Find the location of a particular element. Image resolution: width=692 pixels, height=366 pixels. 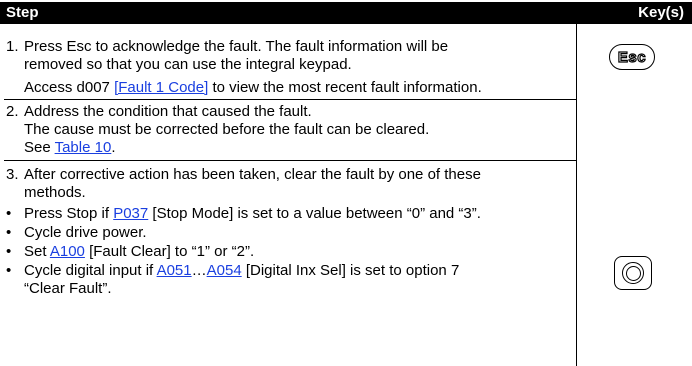

column-header-step: Step is located at coordinates (22, 12).